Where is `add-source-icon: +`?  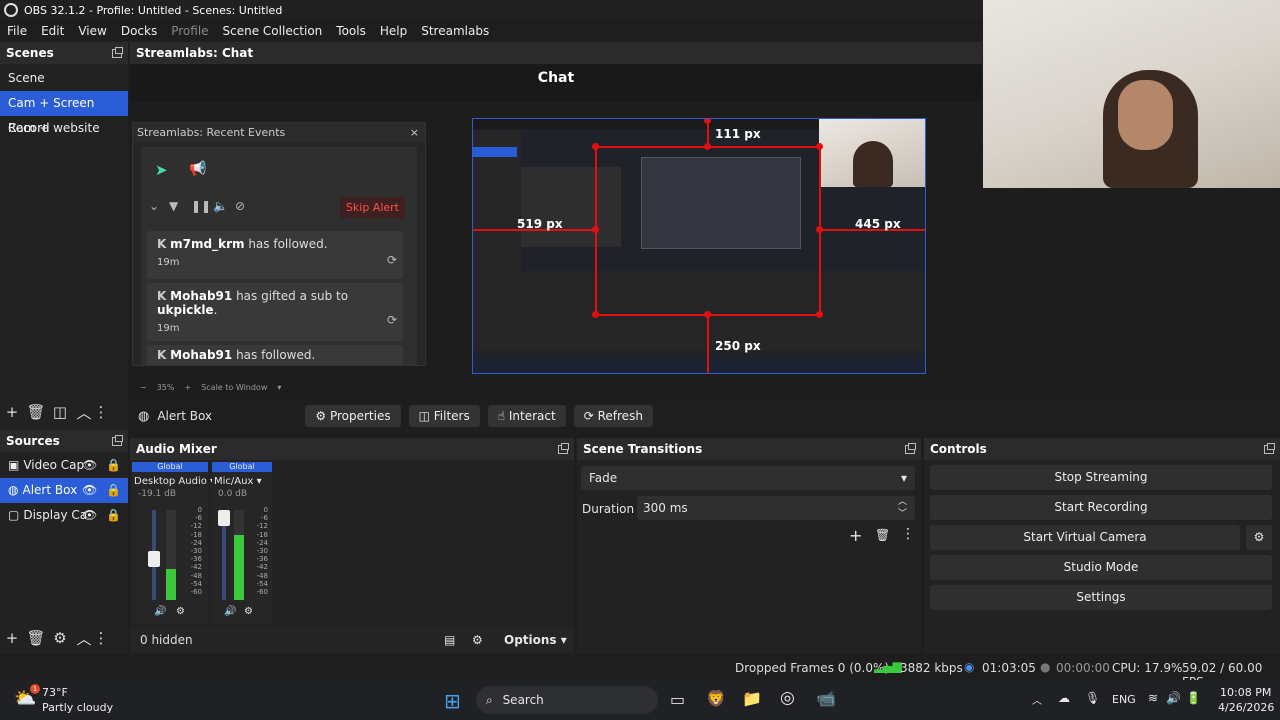
add-source-icon: + is located at coordinates (12, 638).